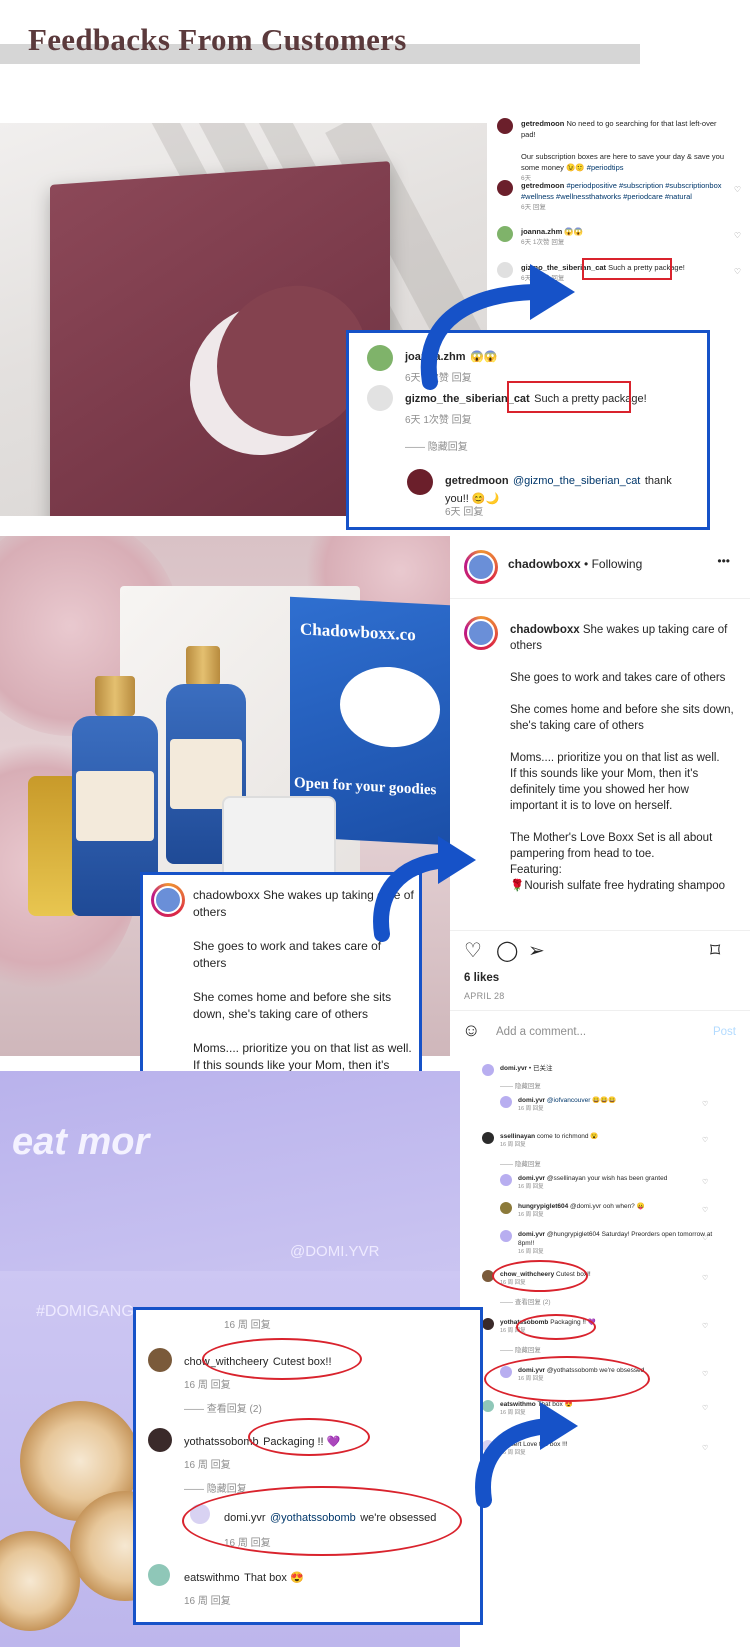 Image resolution: width=750 pixels, height=1647 pixels. What do you see at coordinates (481, 978) in the screenshot?
I see `likes-count: 6 likes` at bounding box center [481, 978].